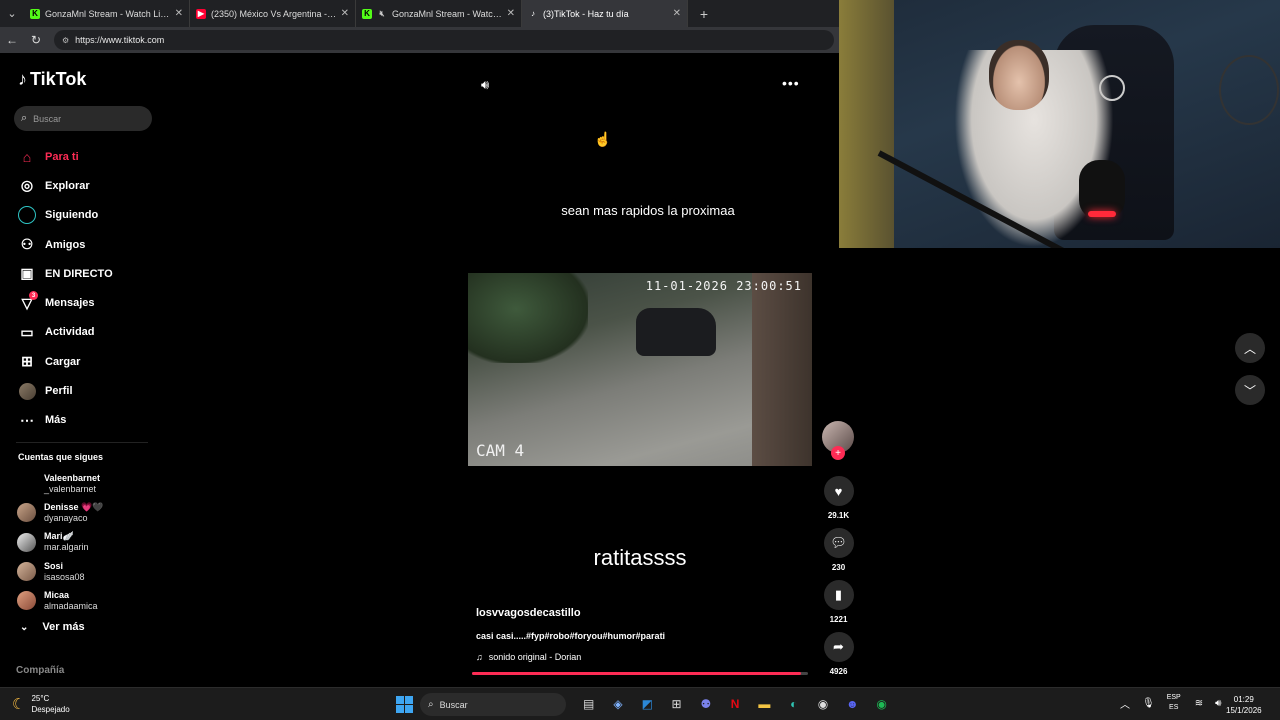  Describe the element at coordinates (40, 670) in the screenshot. I see `company-link: Compañía` at that location.